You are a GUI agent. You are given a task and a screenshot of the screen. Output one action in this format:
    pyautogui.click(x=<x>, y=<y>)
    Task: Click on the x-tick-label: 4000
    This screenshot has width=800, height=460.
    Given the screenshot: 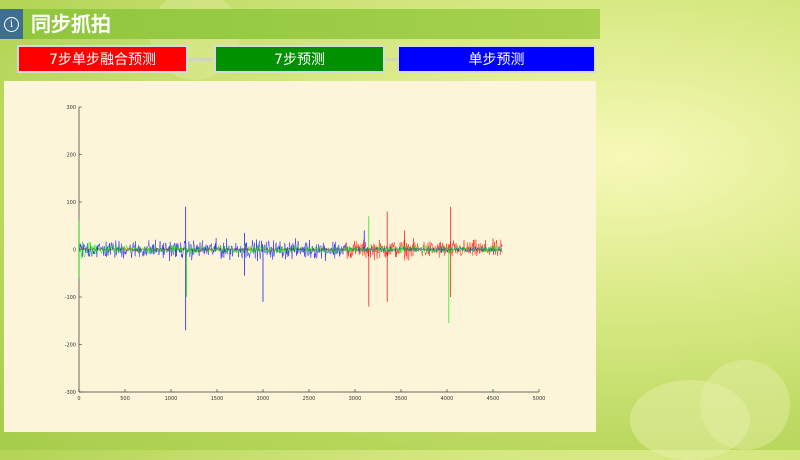 What is the action you would take?
    pyautogui.click(x=447, y=399)
    